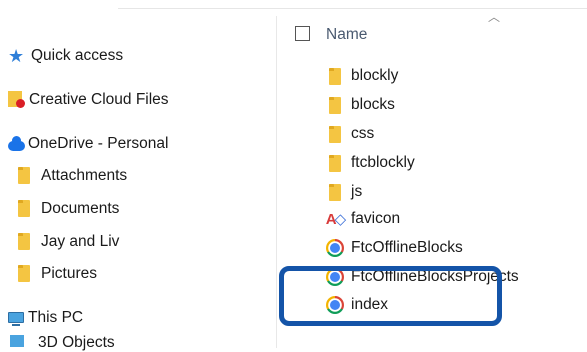 This screenshot has width=587, height=352. Describe the element at coordinates (99, 99) in the screenshot. I see `nav-item-label: Creative Cloud Files` at that location.